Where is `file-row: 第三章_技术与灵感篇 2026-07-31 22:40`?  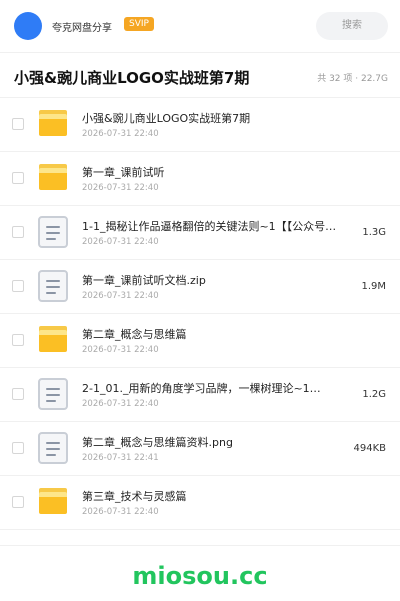
file-row: 第三章_技术与灵感篇 2026-07-31 22:40 is located at coordinates (200, 503).